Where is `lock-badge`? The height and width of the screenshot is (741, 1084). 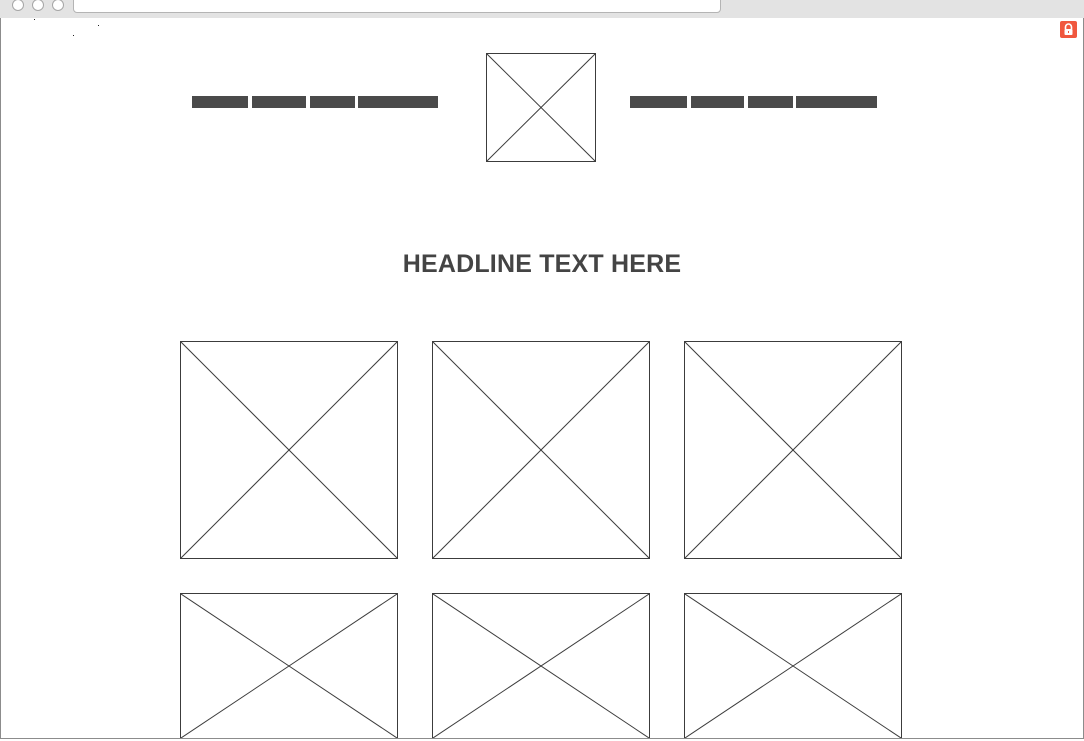 lock-badge is located at coordinates (1068, 29).